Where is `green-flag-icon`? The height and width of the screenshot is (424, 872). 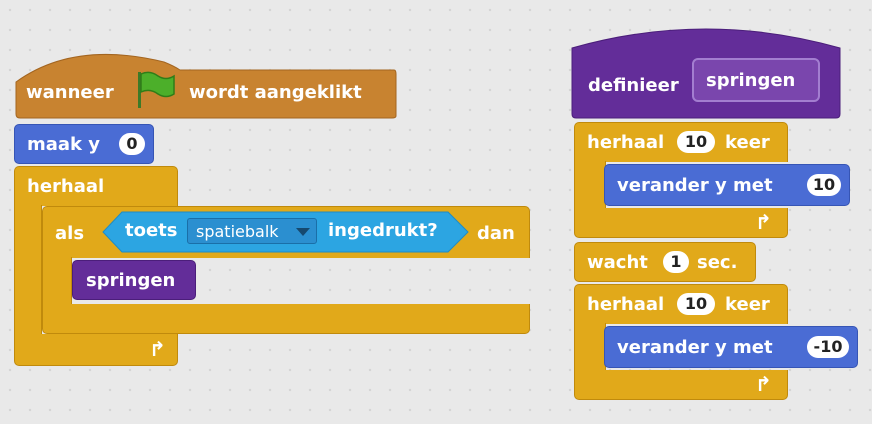
green-flag-icon is located at coordinates (156, 89).